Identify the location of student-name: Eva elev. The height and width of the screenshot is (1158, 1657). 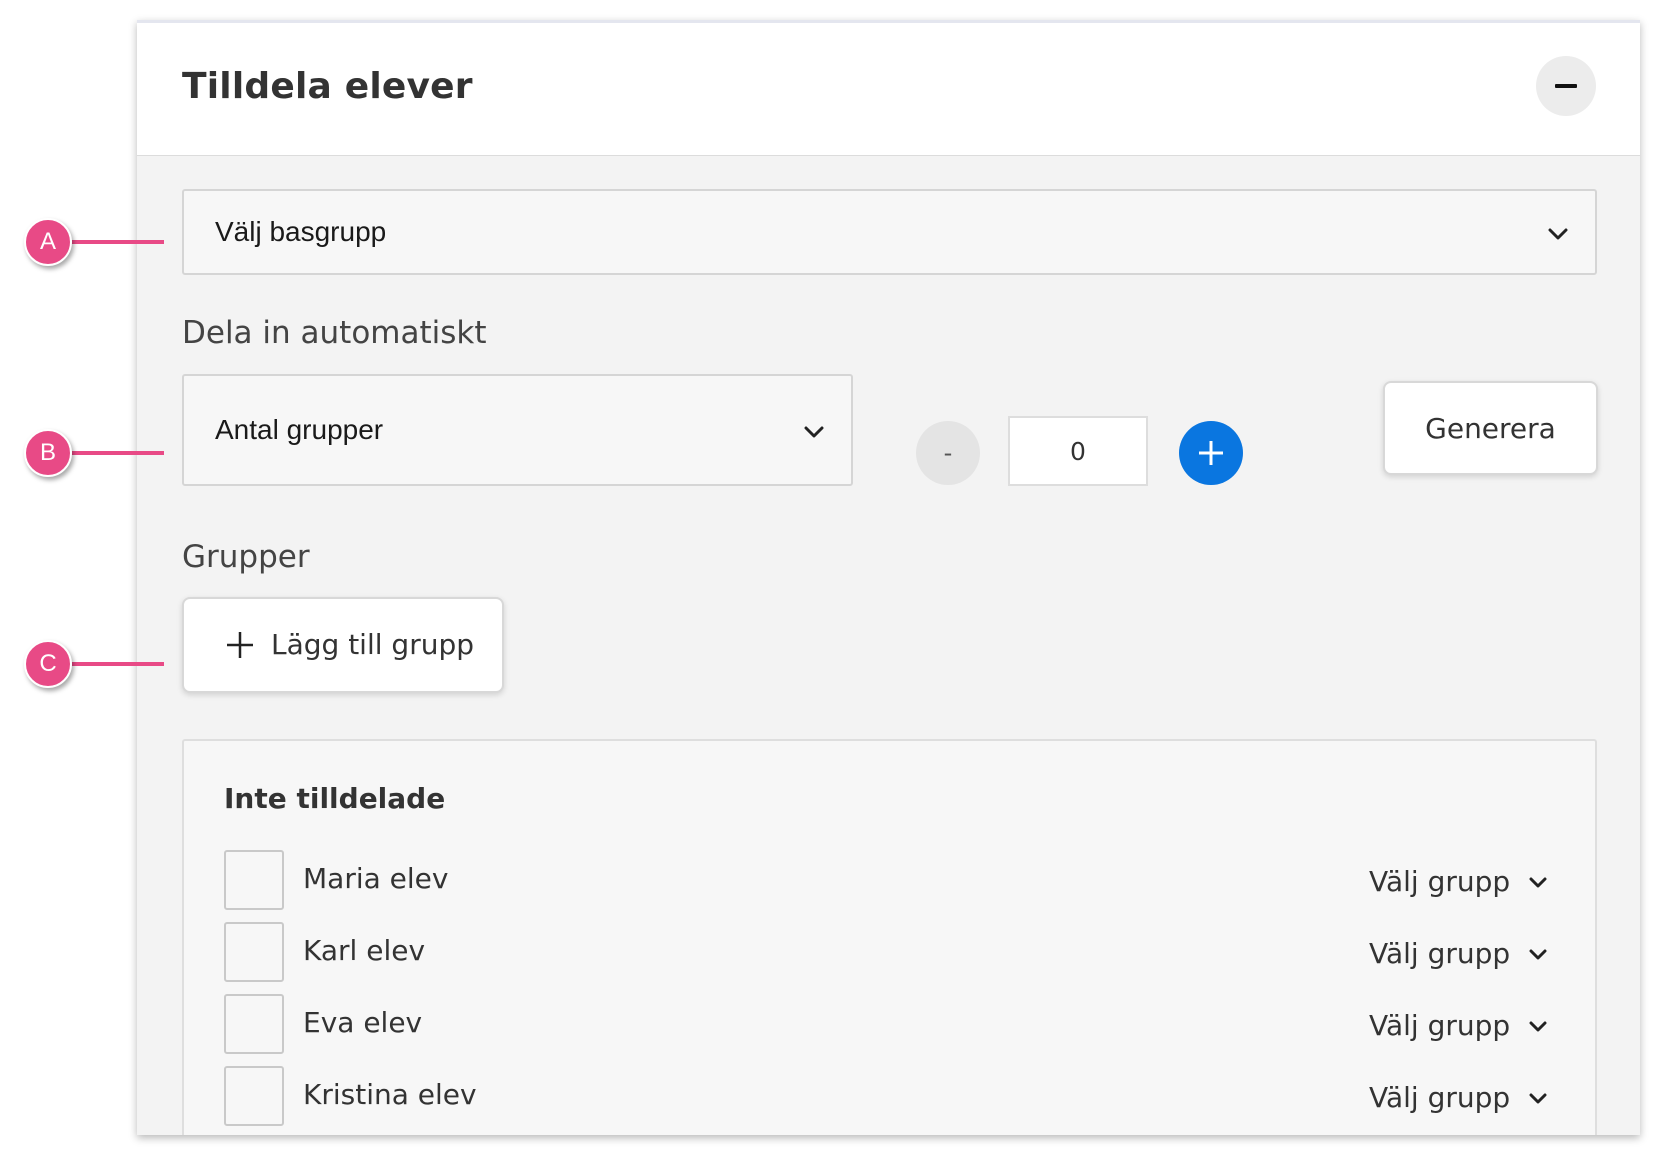
(363, 1022).